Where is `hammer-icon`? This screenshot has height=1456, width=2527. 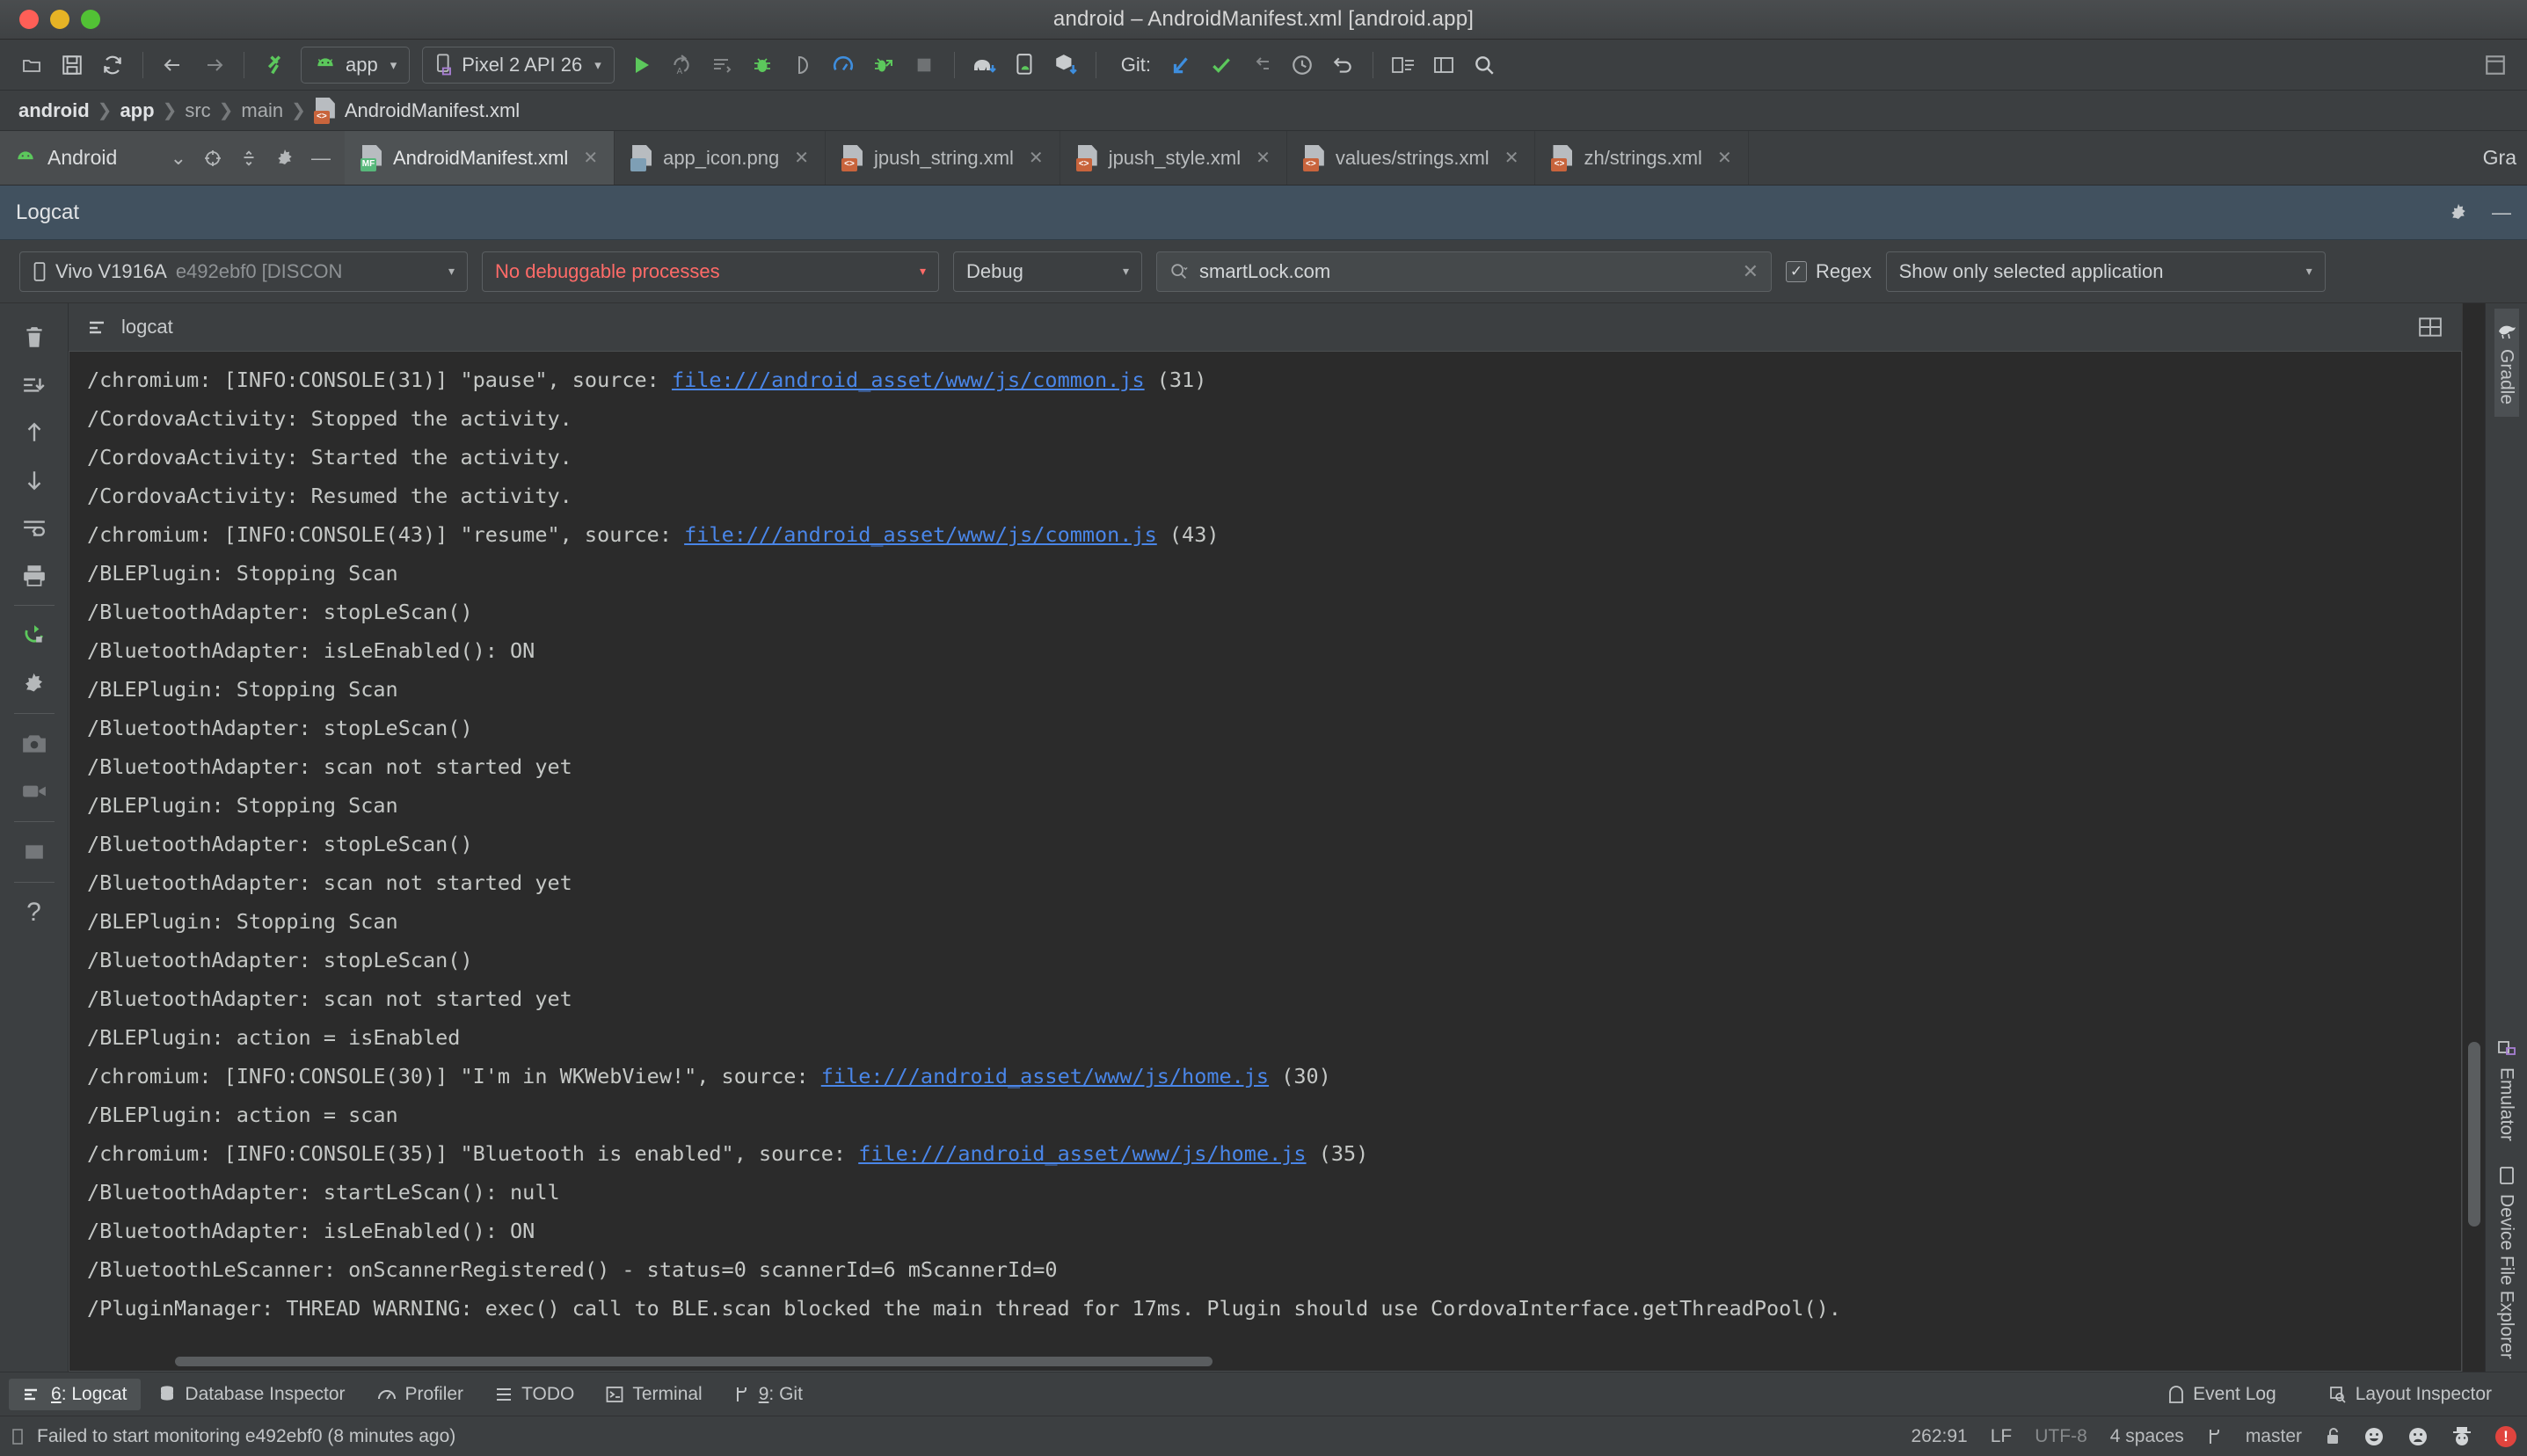 hammer-icon is located at coordinates (274, 65).